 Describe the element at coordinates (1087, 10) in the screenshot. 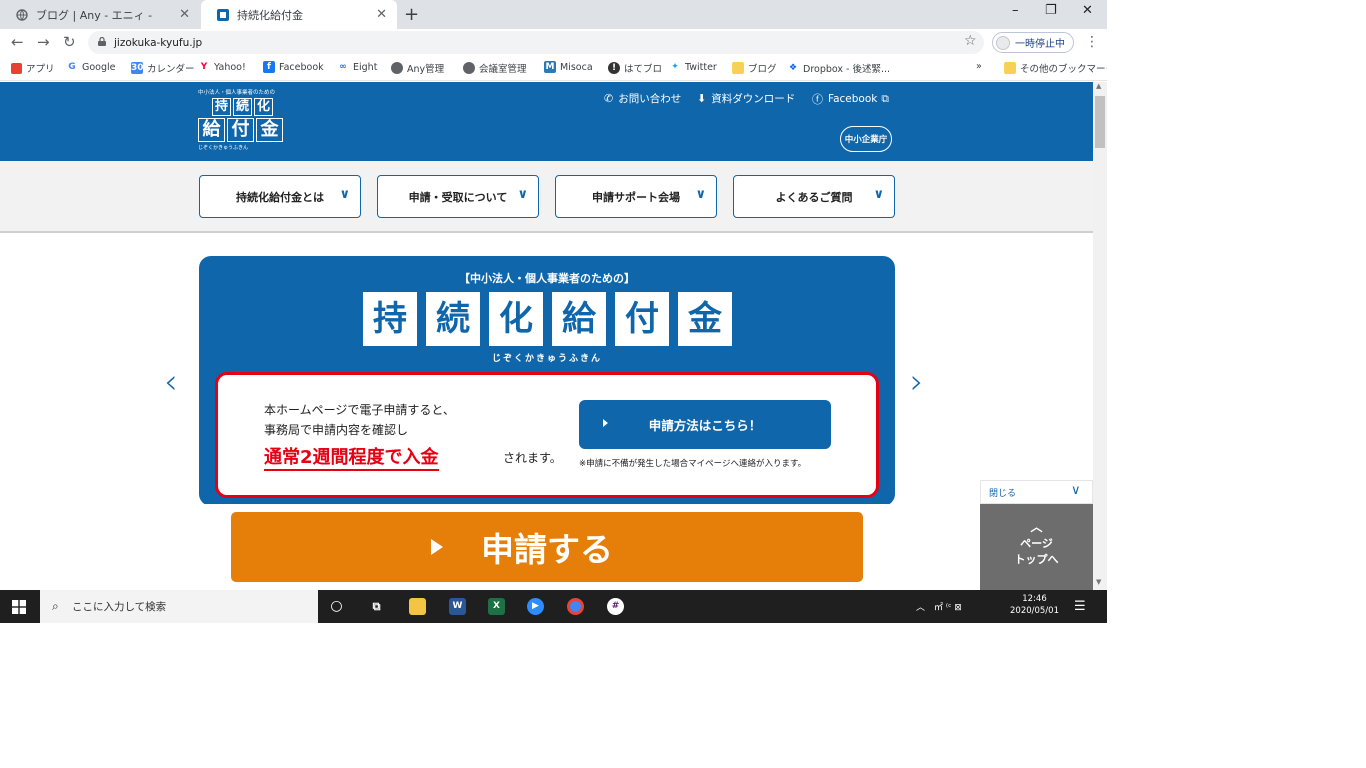

I see `close-window-button: ✕` at that location.